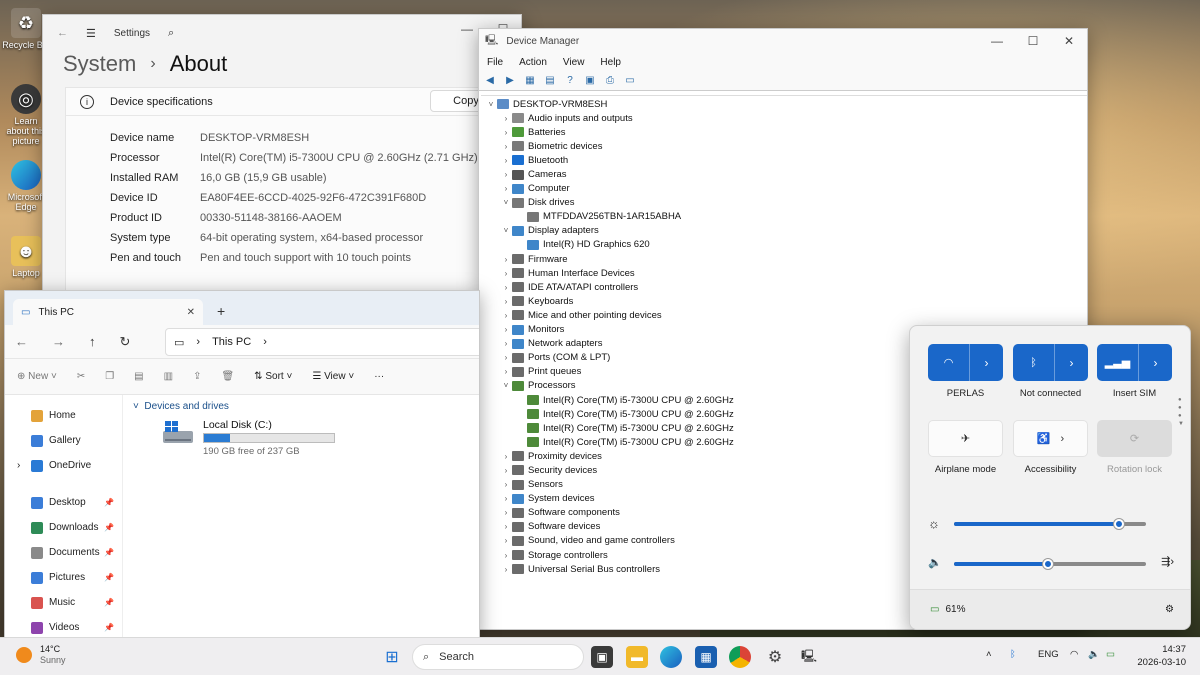 This screenshot has width=1200, height=675. Describe the element at coordinates (221, 311) in the screenshot. I see `new-tab-button: +` at that location.